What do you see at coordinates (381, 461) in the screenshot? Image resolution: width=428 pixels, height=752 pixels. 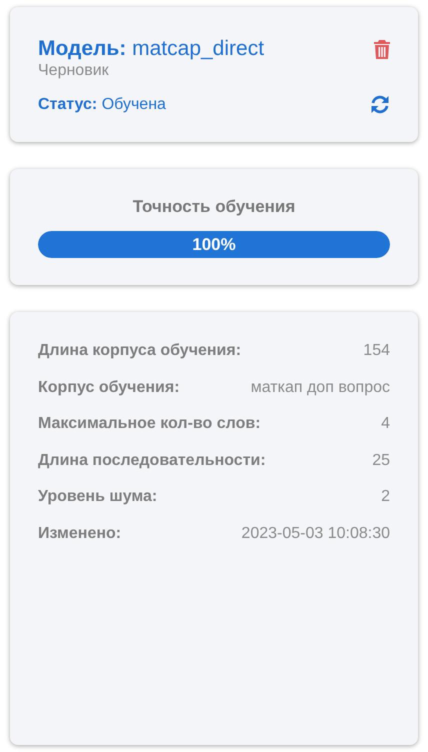 I see `detail-value: 25` at bounding box center [381, 461].